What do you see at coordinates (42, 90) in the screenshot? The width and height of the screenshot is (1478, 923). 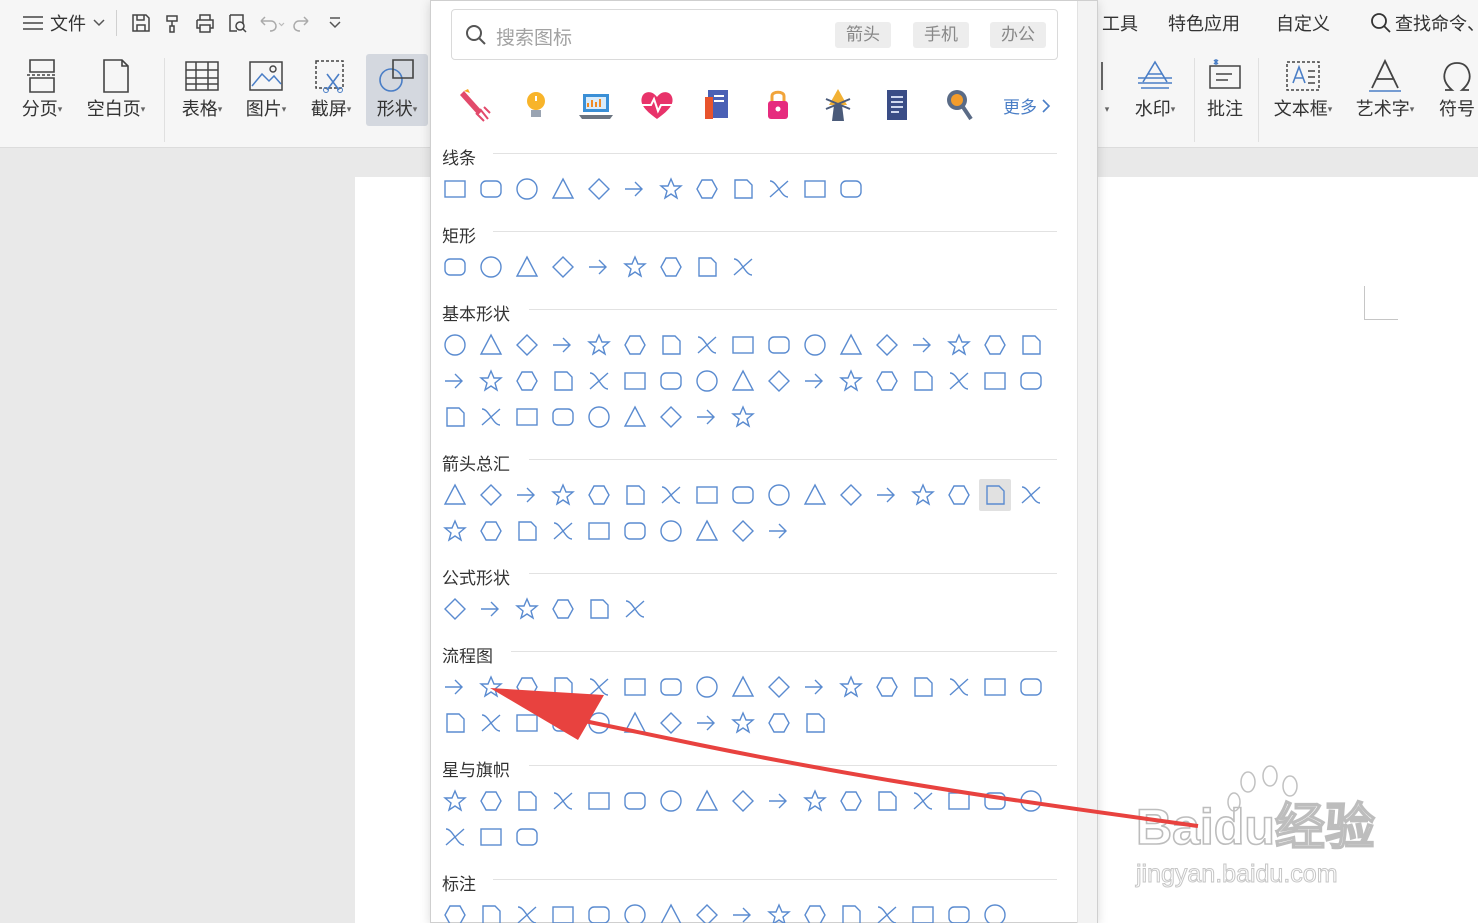 I see `ribbon-page-break-button: 分页▾` at bounding box center [42, 90].